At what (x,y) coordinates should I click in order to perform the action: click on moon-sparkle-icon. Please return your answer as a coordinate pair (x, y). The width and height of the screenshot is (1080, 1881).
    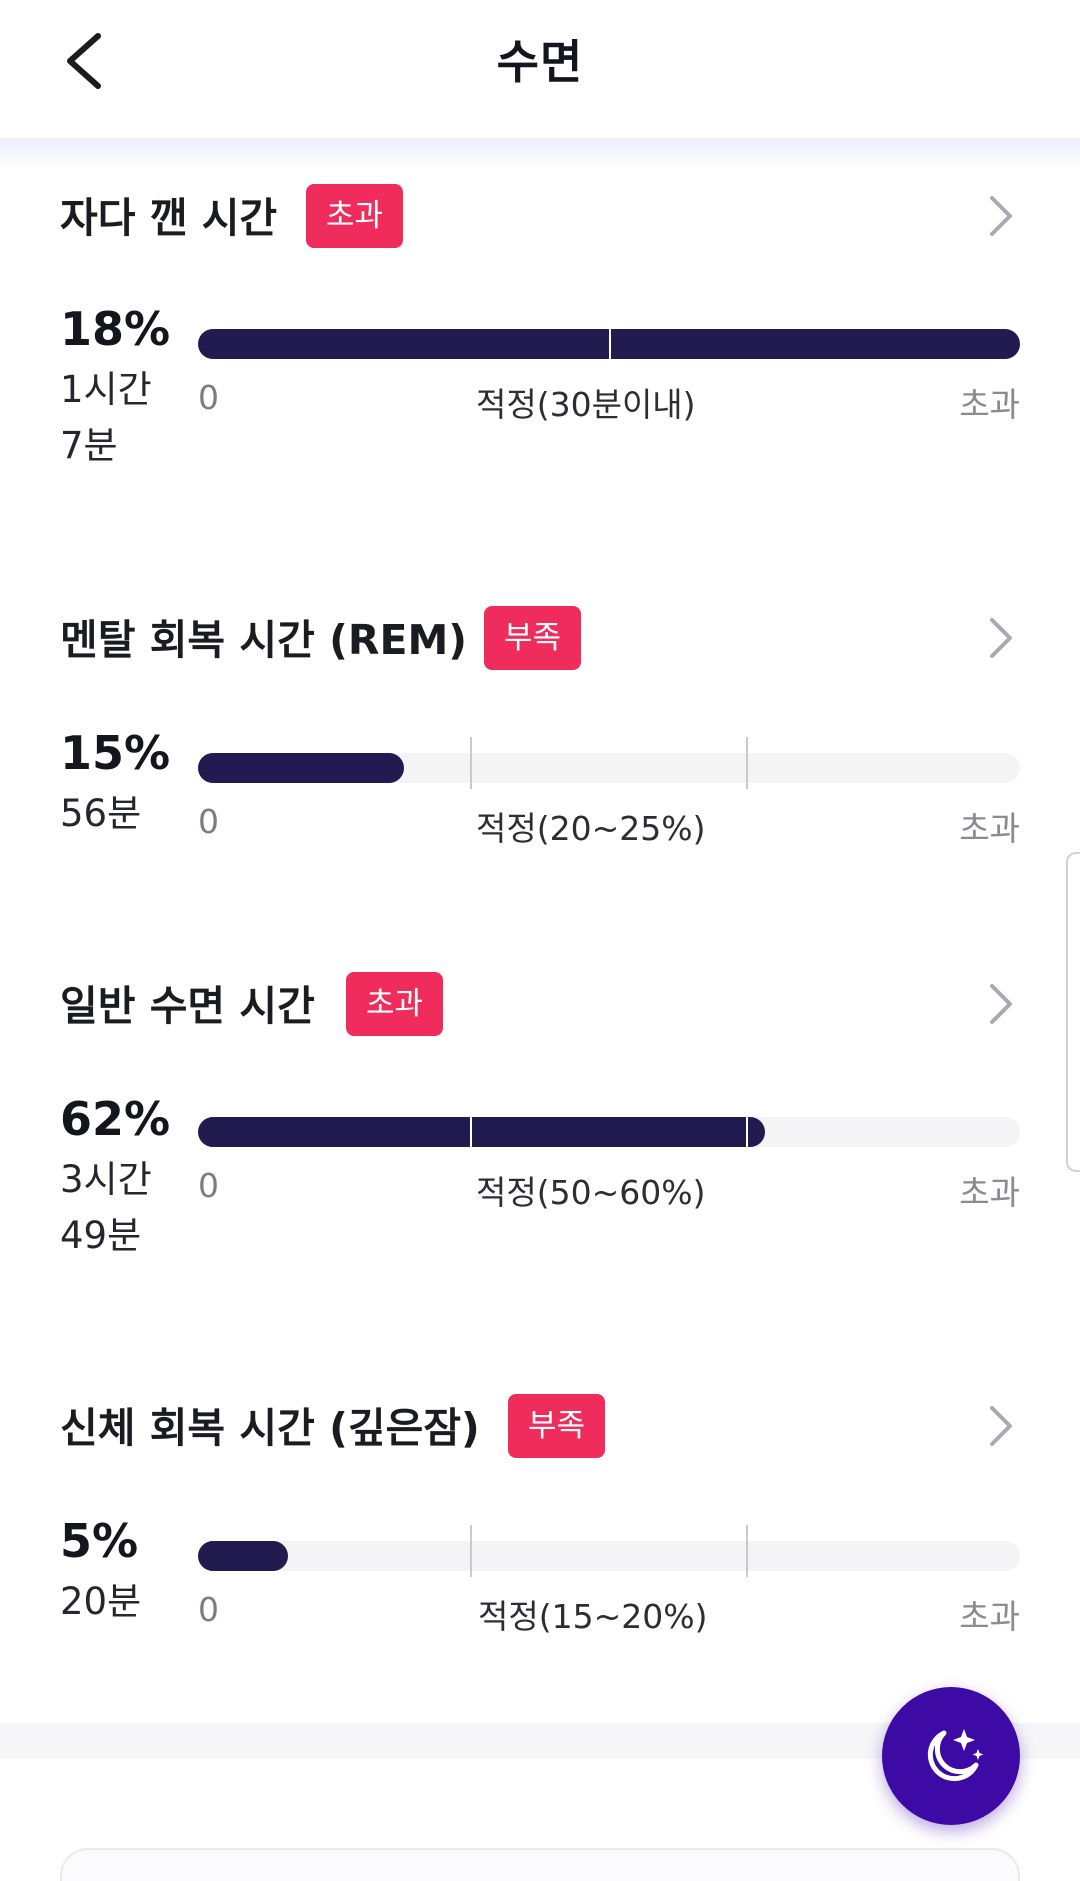
    Looking at the image, I should click on (955, 1755).